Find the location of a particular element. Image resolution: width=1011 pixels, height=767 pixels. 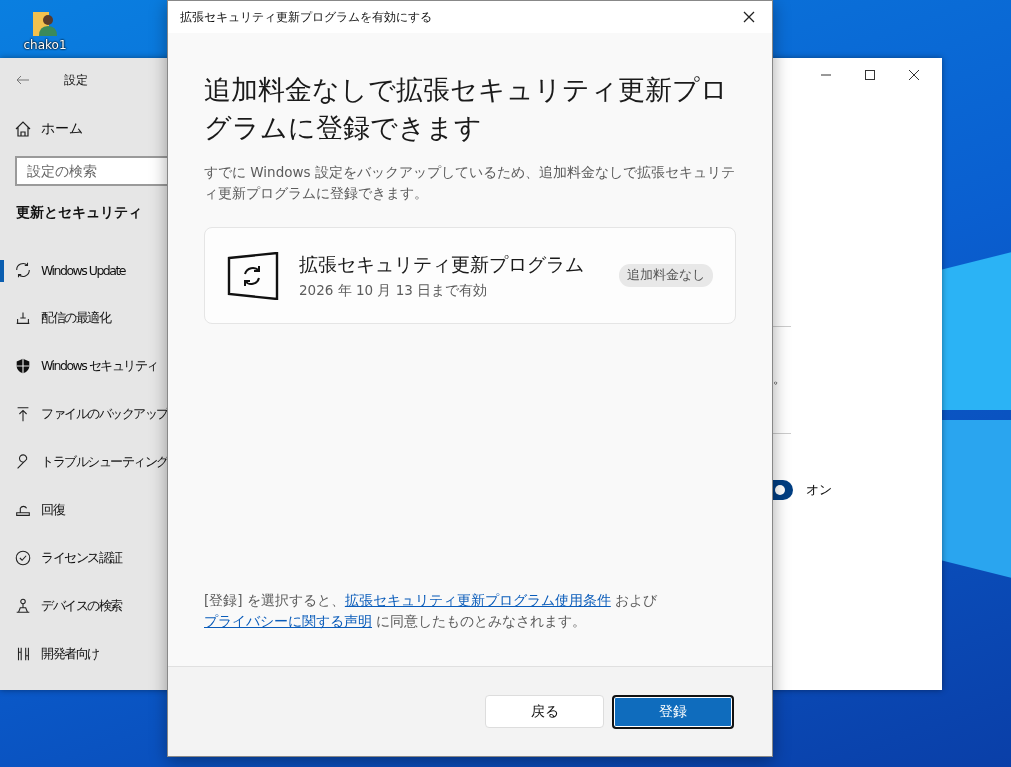

sidebar-item: 回復 is located at coordinates (83, 510).